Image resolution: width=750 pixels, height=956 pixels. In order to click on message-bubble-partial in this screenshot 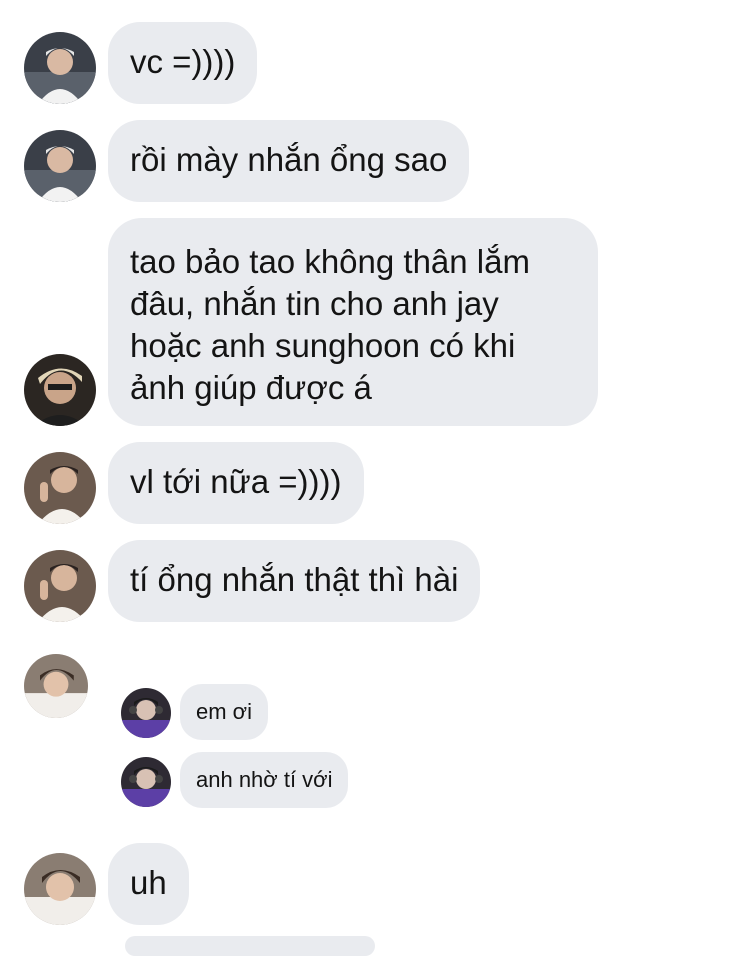, I will do `click(250, 946)`.